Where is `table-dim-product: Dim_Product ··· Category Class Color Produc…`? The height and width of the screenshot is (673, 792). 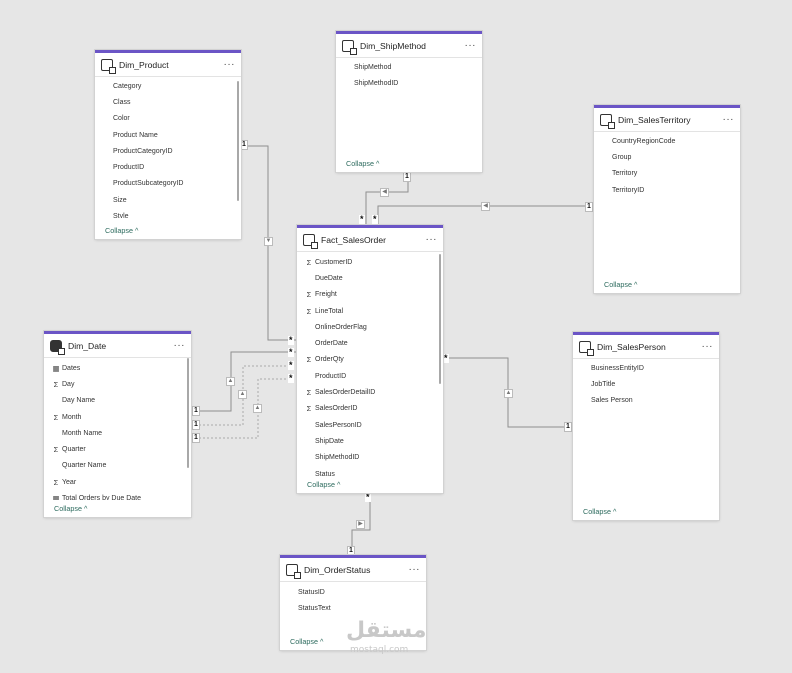
table-dim-product: Dim_Product ··· Category Class Color Produc… is located at coordinates (168, 144).